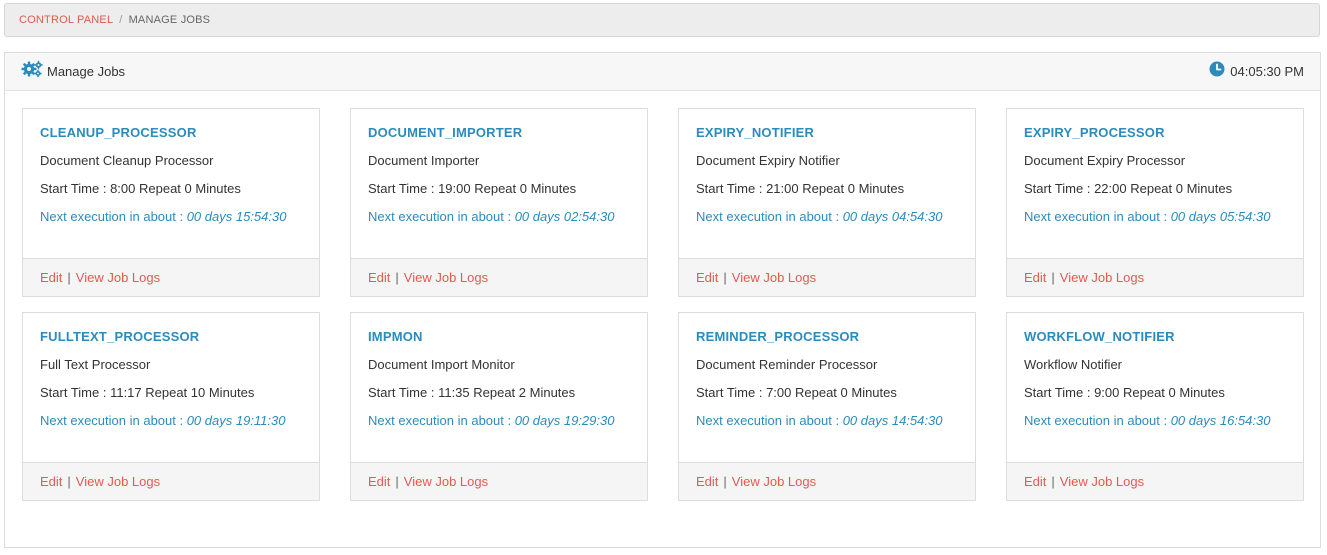  Describe the element at coordinates (499, 336) in the screenshot. I see `job-name: IMPMON` at that location.